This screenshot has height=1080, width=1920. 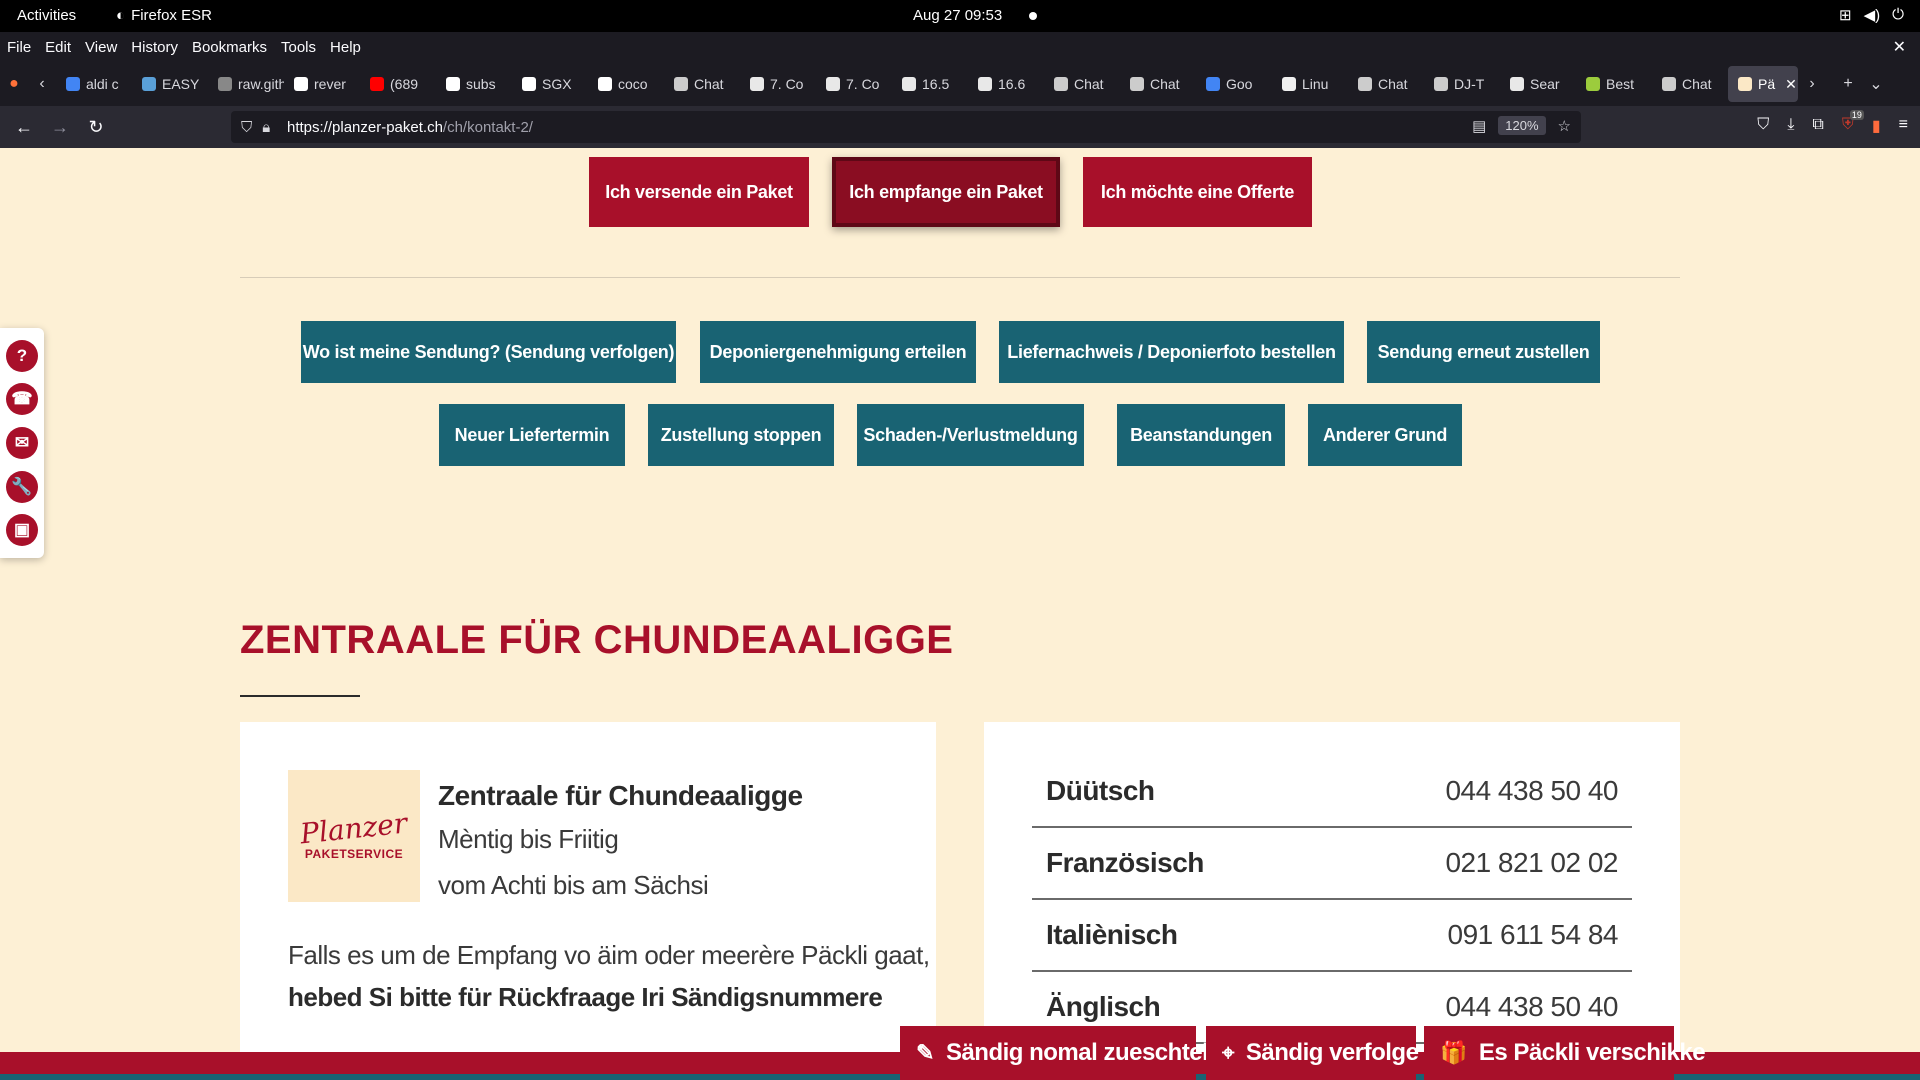 I want to click on back-icon: ←, so click(x=24, y=127).